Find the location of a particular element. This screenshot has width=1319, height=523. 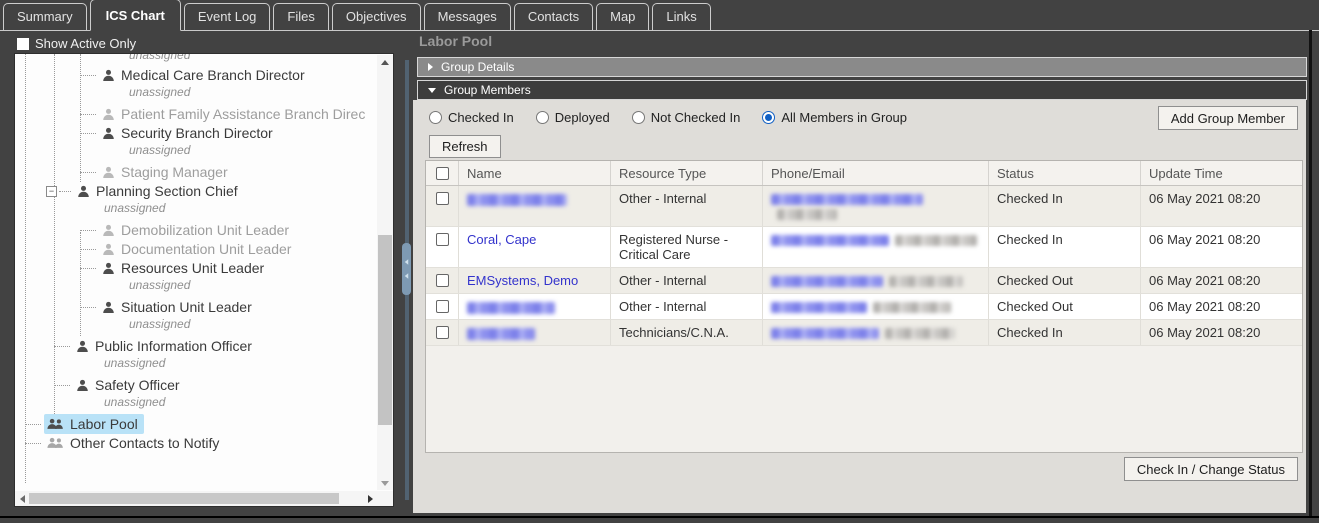

tree-vscroll-thumb is located at coordinates (385, 330).